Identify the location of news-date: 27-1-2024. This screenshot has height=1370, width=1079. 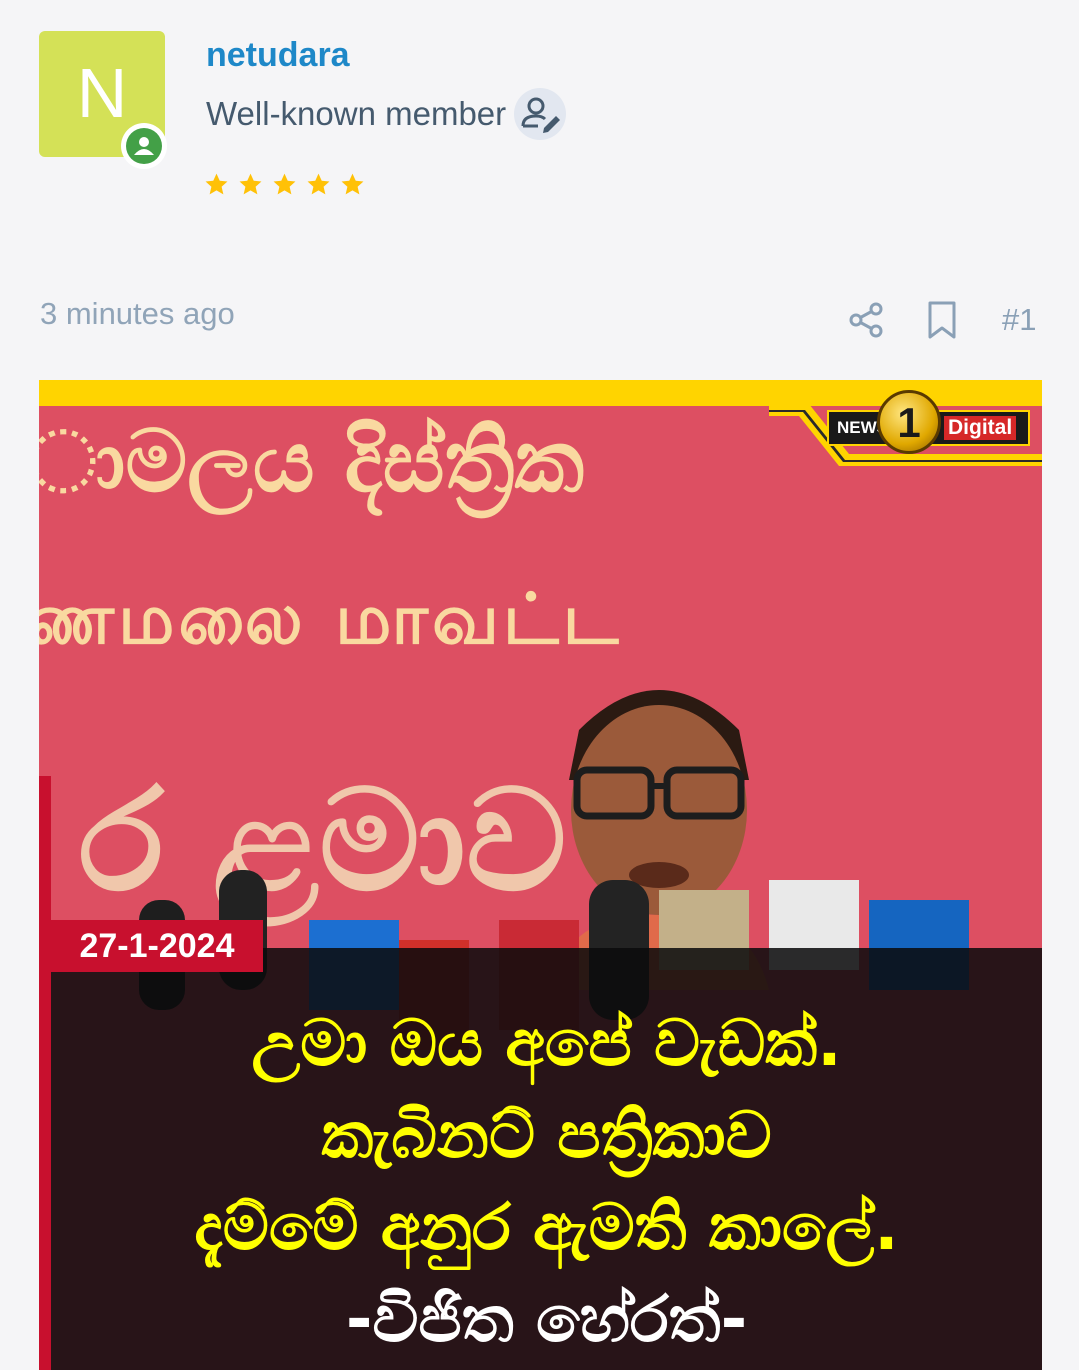
(157, 946).